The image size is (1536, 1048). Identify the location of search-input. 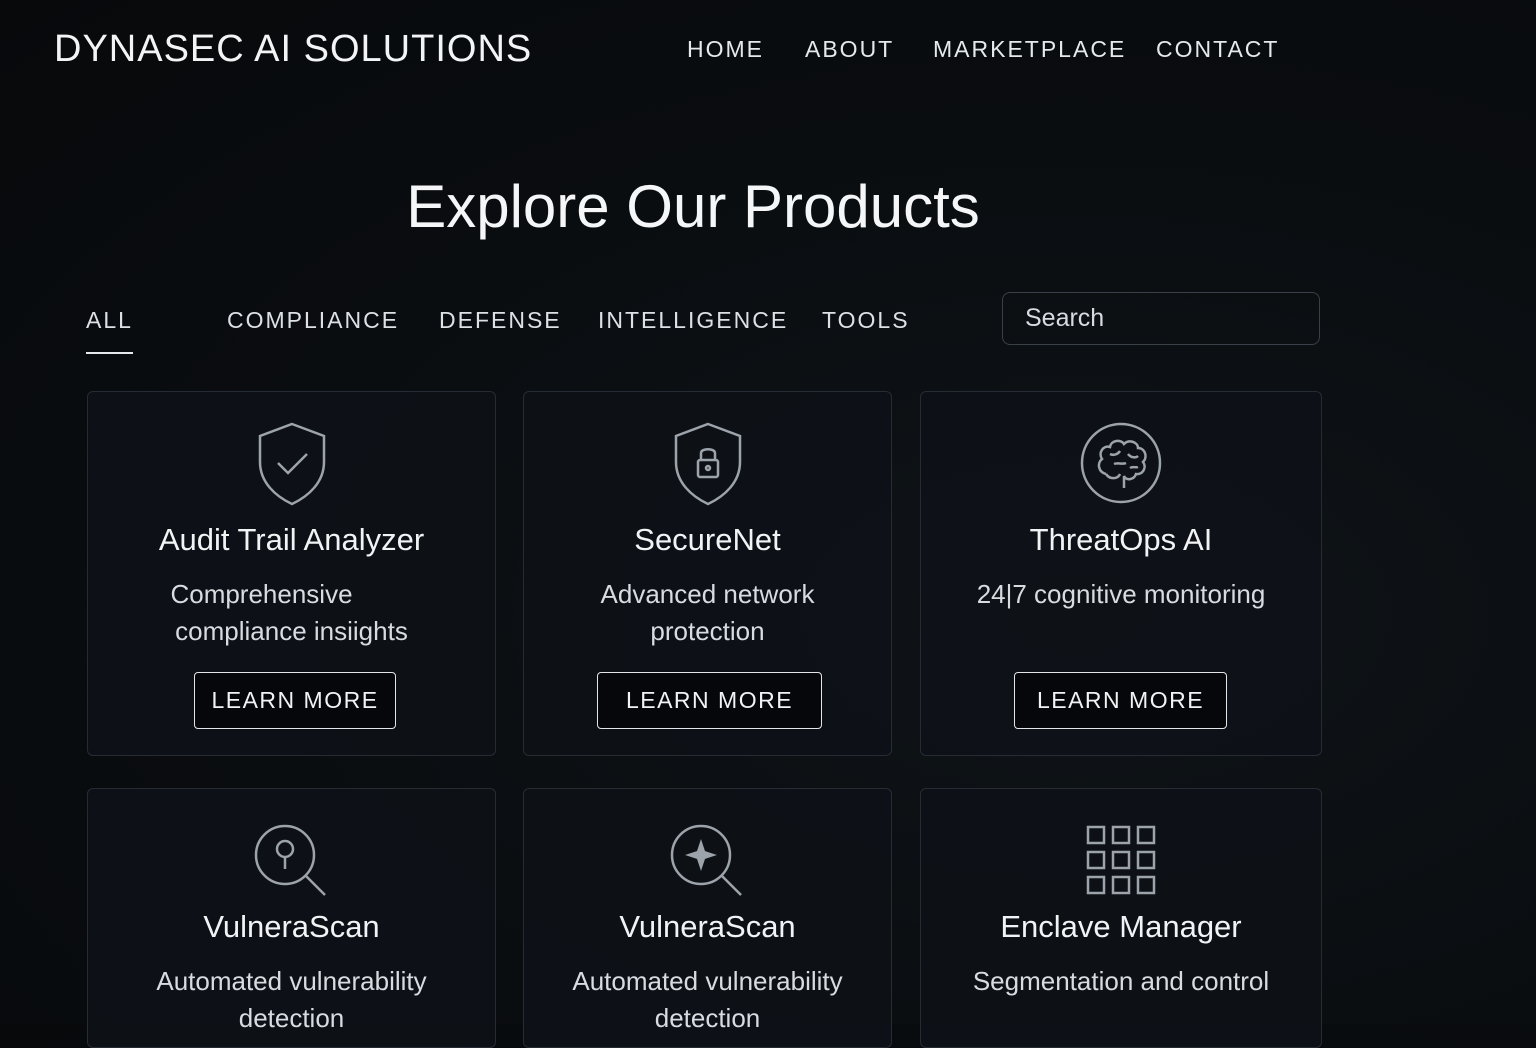
(1161, 318).